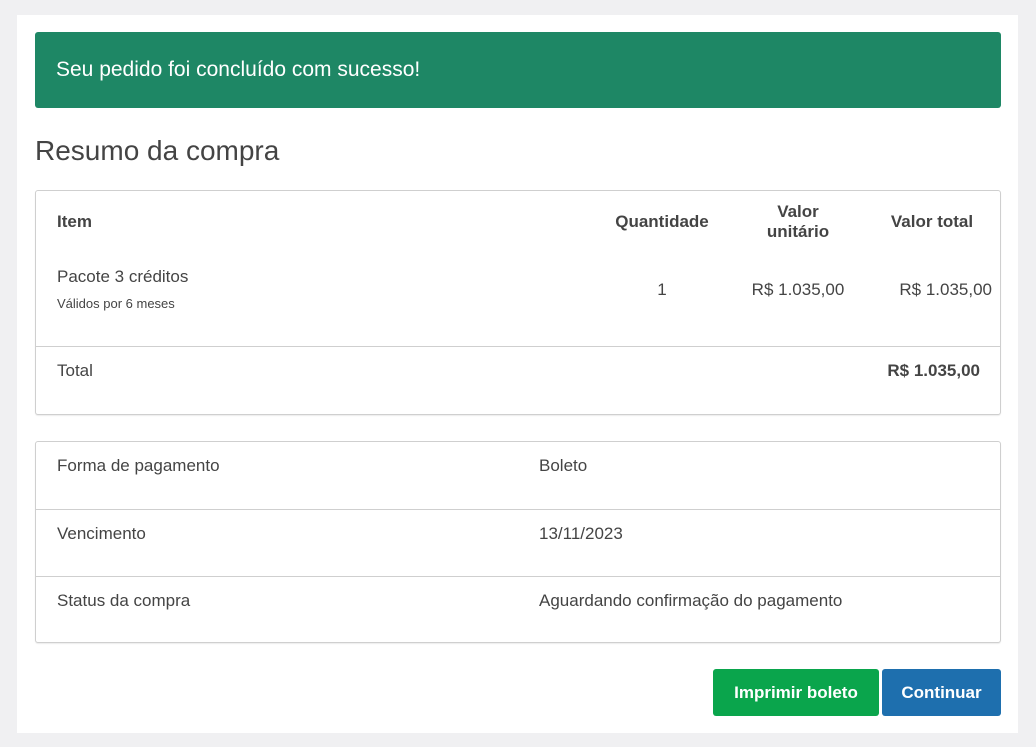 The image size is (1036, 747). Describe the element at coordinates (798, 211) in the screenshot. I see `header-unit-value-line1: Valor` at that location.